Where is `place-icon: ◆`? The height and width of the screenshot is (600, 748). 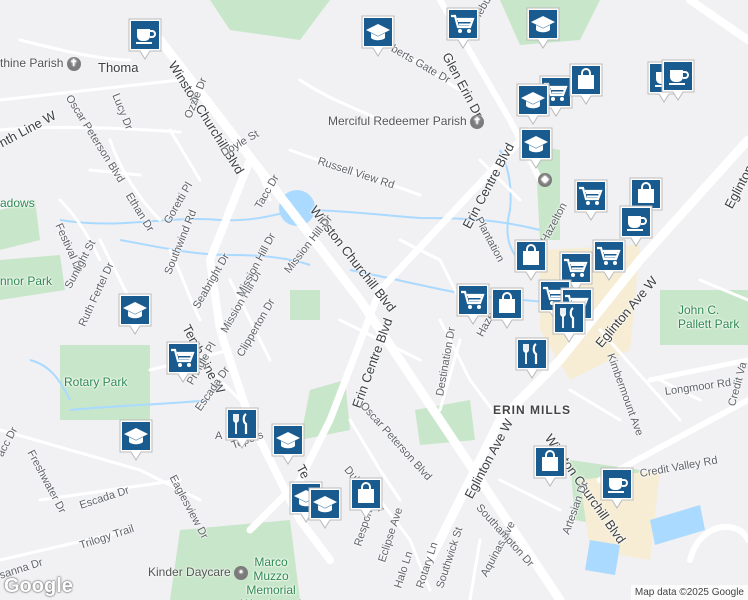 place-icon: ◆ is located at coordinates (545, 179).